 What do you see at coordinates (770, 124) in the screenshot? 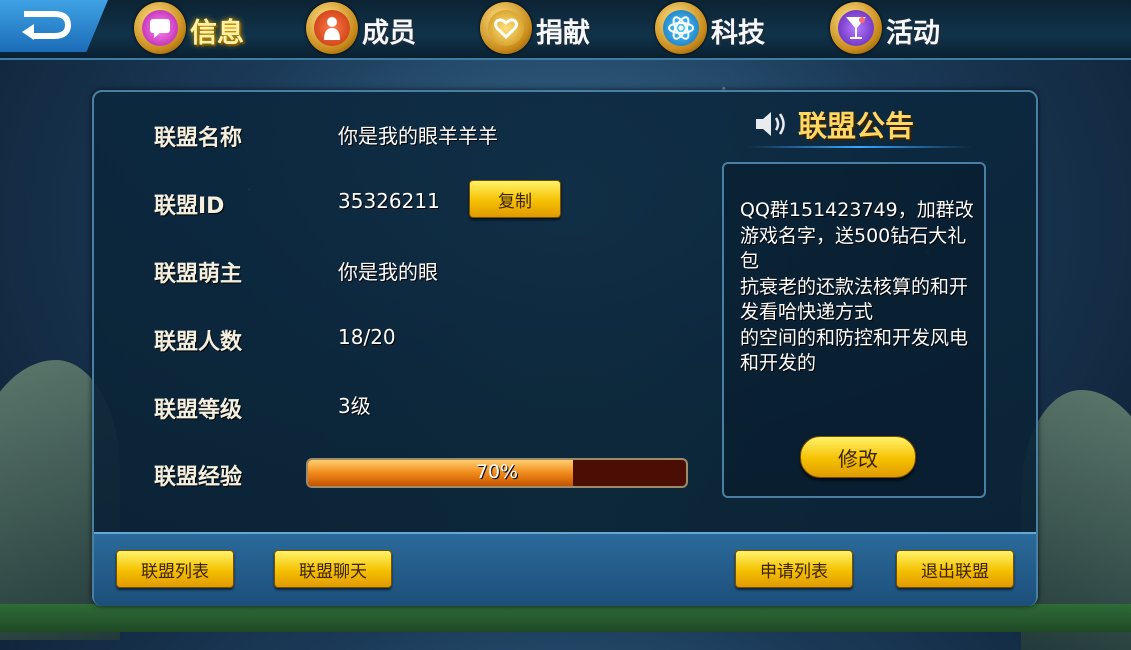
I see `speaker-icon` at bounding box center [770, 124].